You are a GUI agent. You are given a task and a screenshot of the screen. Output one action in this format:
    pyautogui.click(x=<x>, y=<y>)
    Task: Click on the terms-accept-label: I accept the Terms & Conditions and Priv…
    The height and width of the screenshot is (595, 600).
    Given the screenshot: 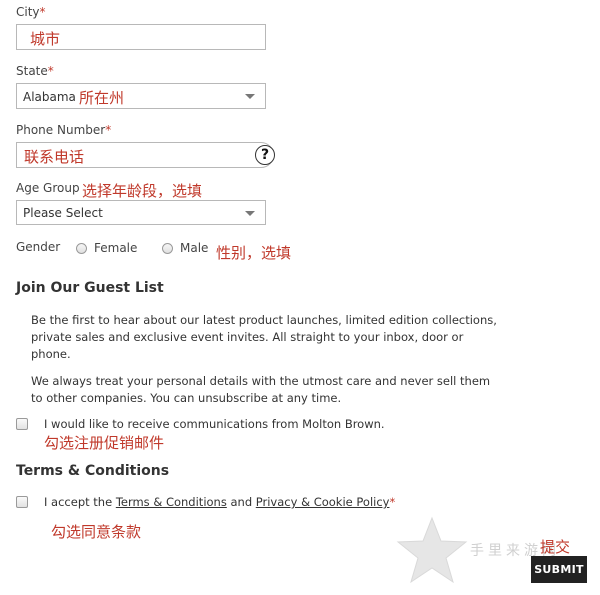 What is the action you would take?
    pyautogui.click(x=219, y=502)
    